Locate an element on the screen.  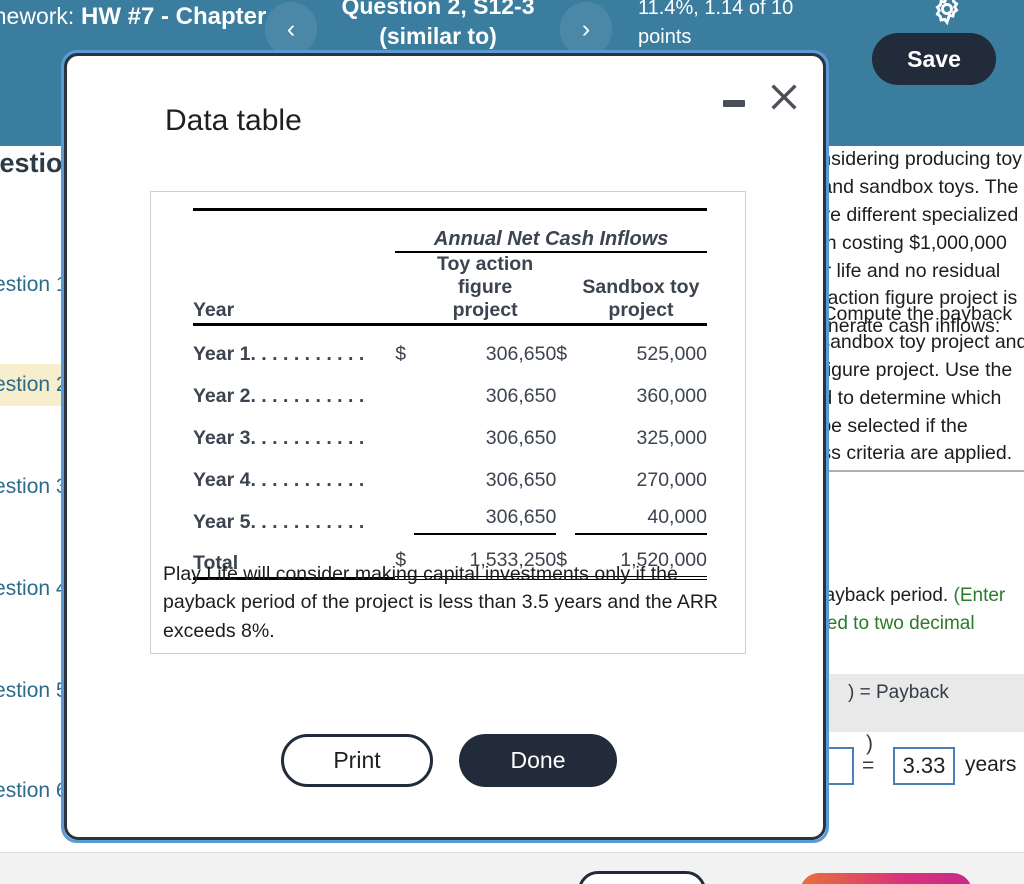
gear-icon is located at coordinates (947, 13).